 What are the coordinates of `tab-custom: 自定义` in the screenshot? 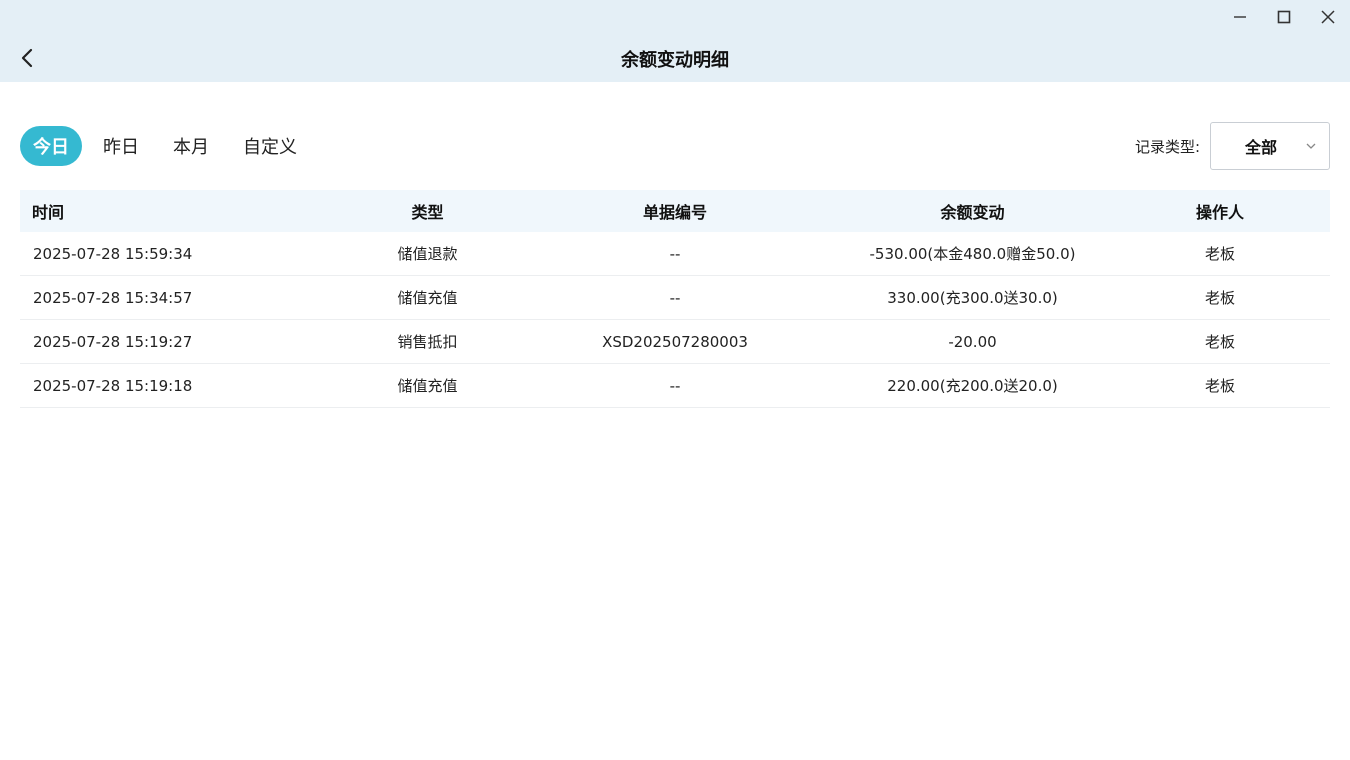 It's located at (270, 146).